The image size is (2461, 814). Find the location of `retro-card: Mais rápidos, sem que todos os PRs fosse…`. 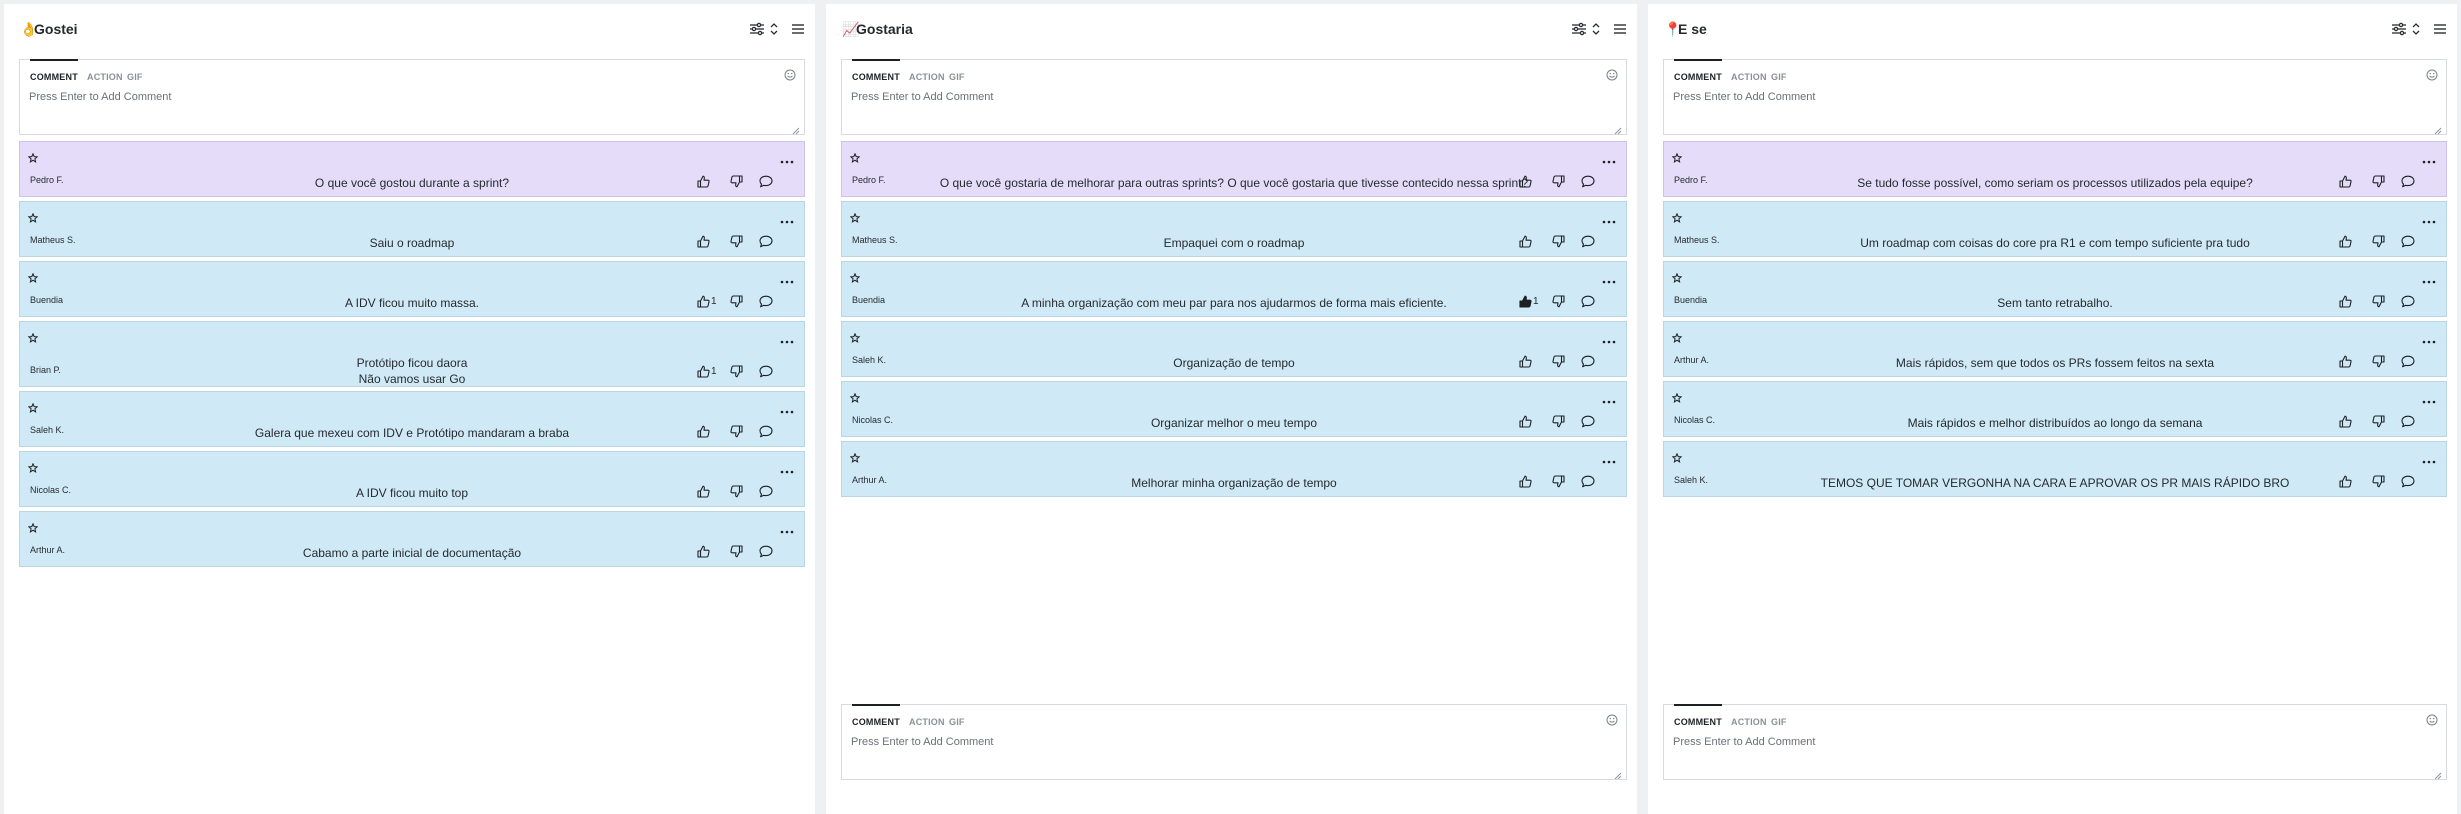

retro-card: Mais rápidos, sem que todos os PRs fosse… is located at coordinates (2055, 349).